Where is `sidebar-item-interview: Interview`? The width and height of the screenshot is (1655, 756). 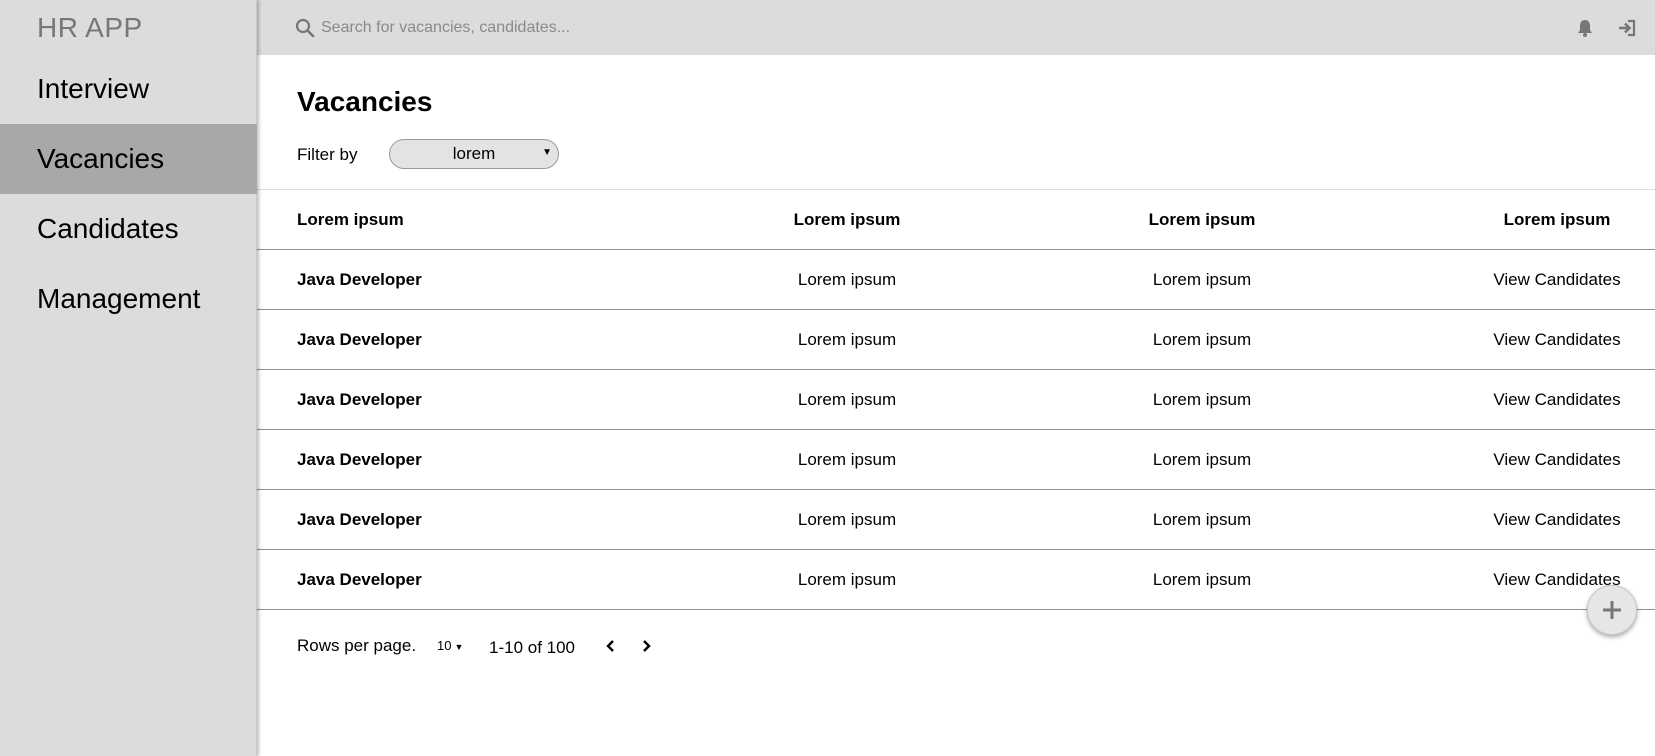 sidebar-item-interview: Interview is located at coordinates (128, 89).